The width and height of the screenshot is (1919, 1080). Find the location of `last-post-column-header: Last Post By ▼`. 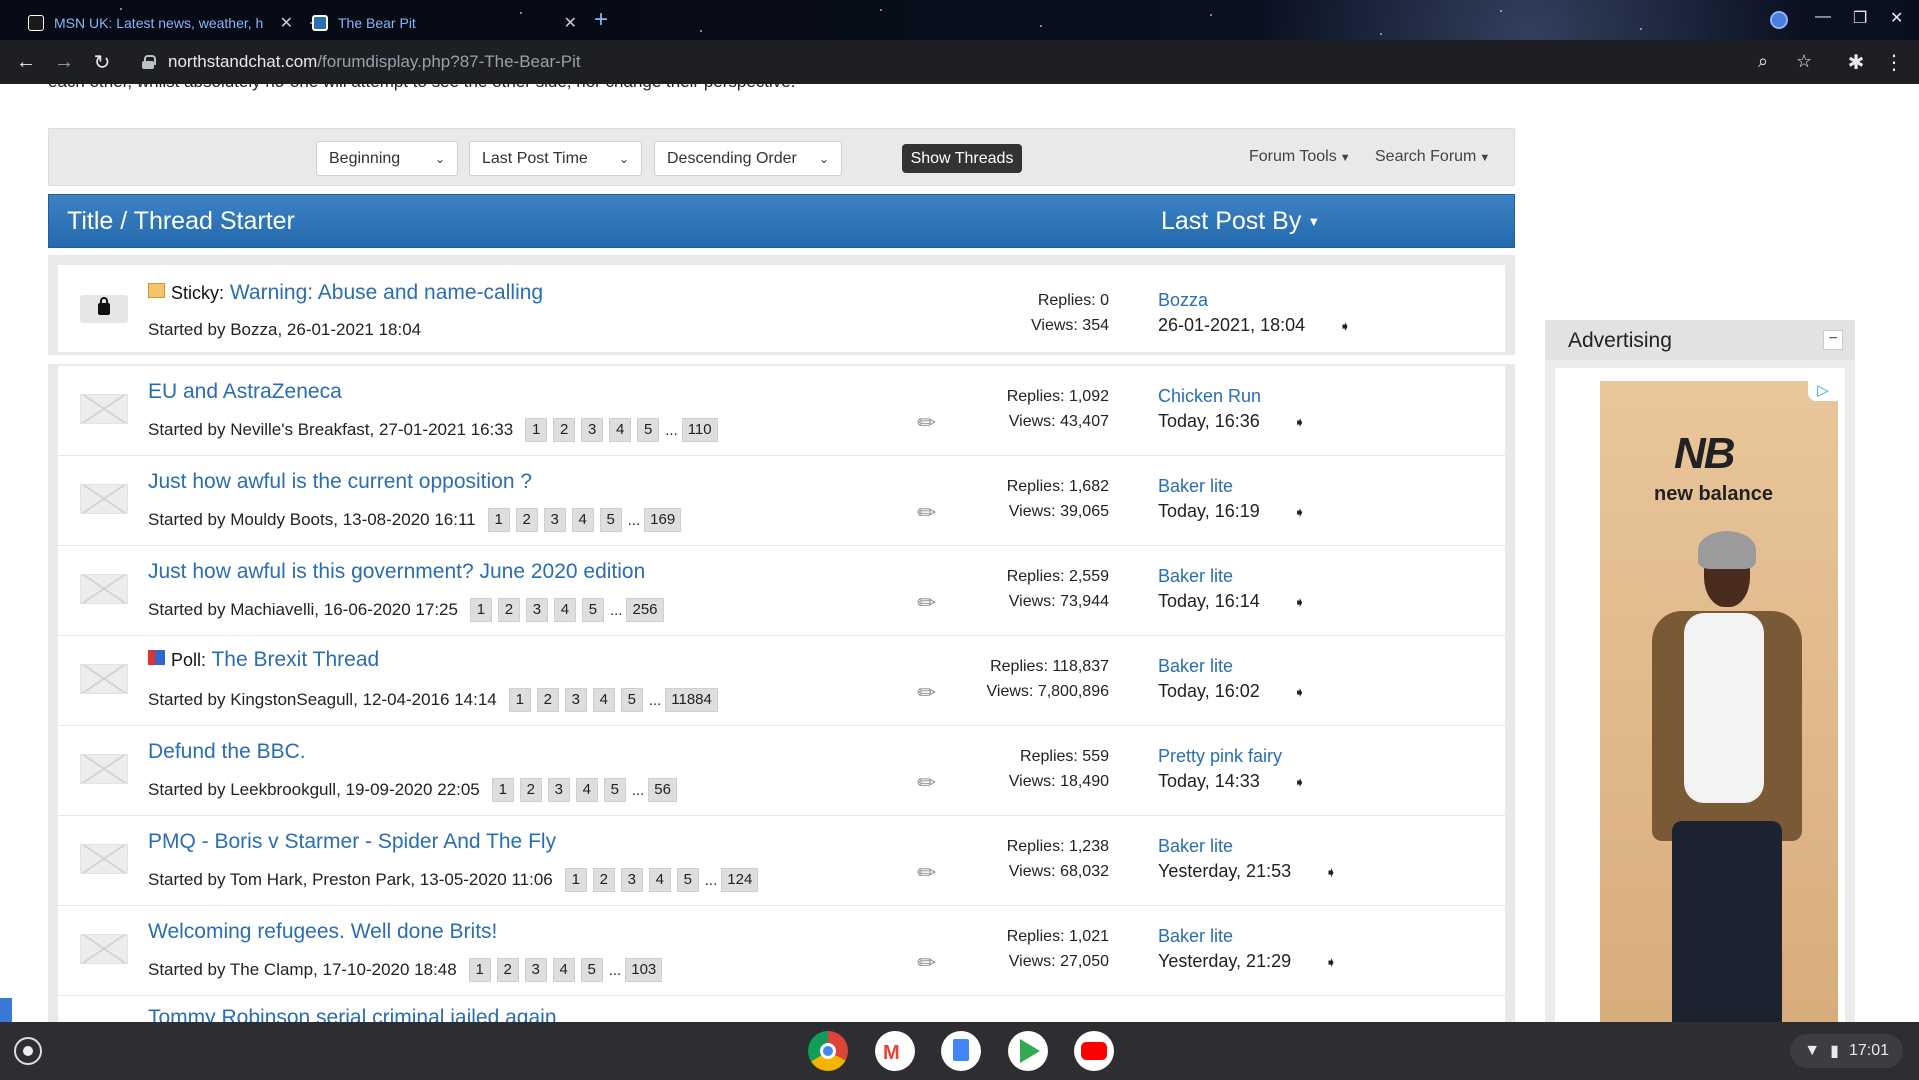

last-post-column-header: Last Post By ▼ is located at coordinates (1240, 221).